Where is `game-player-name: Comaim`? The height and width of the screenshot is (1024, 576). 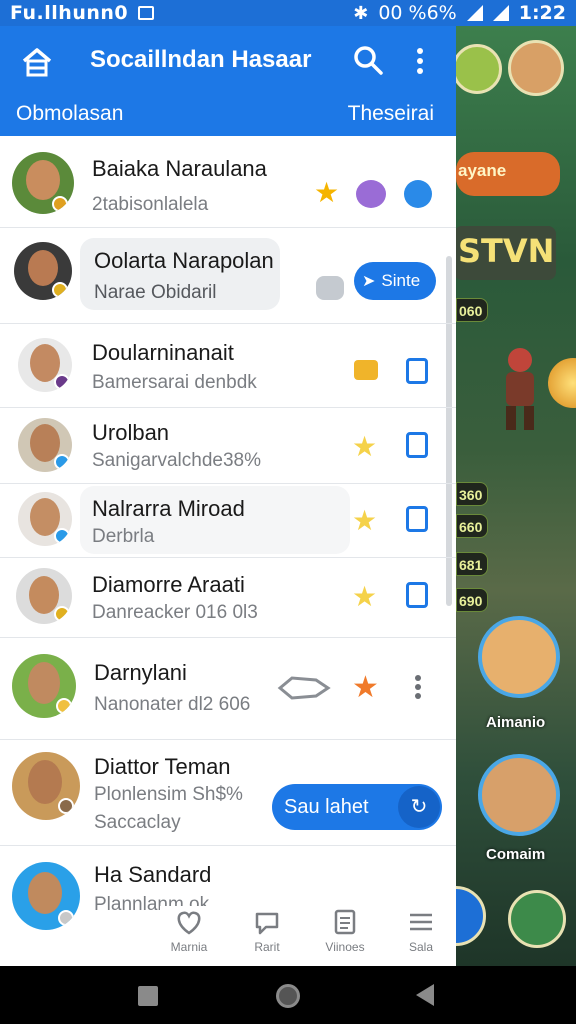
game-player-name: Comaim is located at coordinates (516, 854).